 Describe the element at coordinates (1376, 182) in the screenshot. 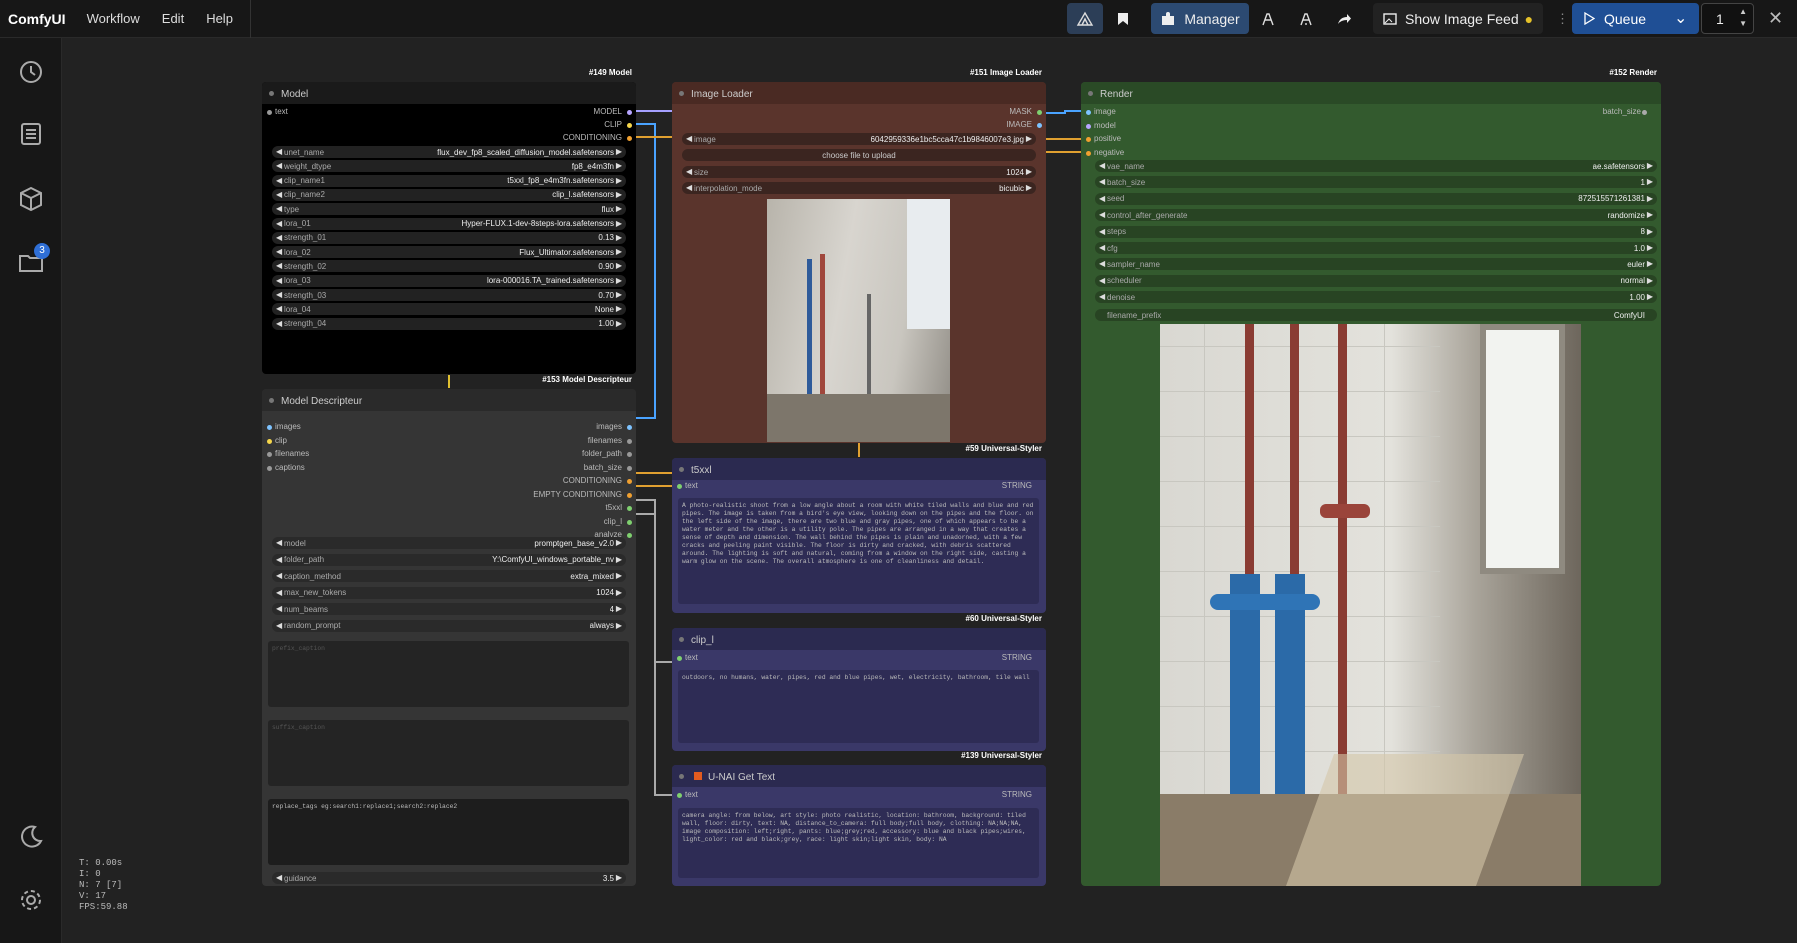

I see `widget-1: ◀ batch_size 1 ▶` at that location.